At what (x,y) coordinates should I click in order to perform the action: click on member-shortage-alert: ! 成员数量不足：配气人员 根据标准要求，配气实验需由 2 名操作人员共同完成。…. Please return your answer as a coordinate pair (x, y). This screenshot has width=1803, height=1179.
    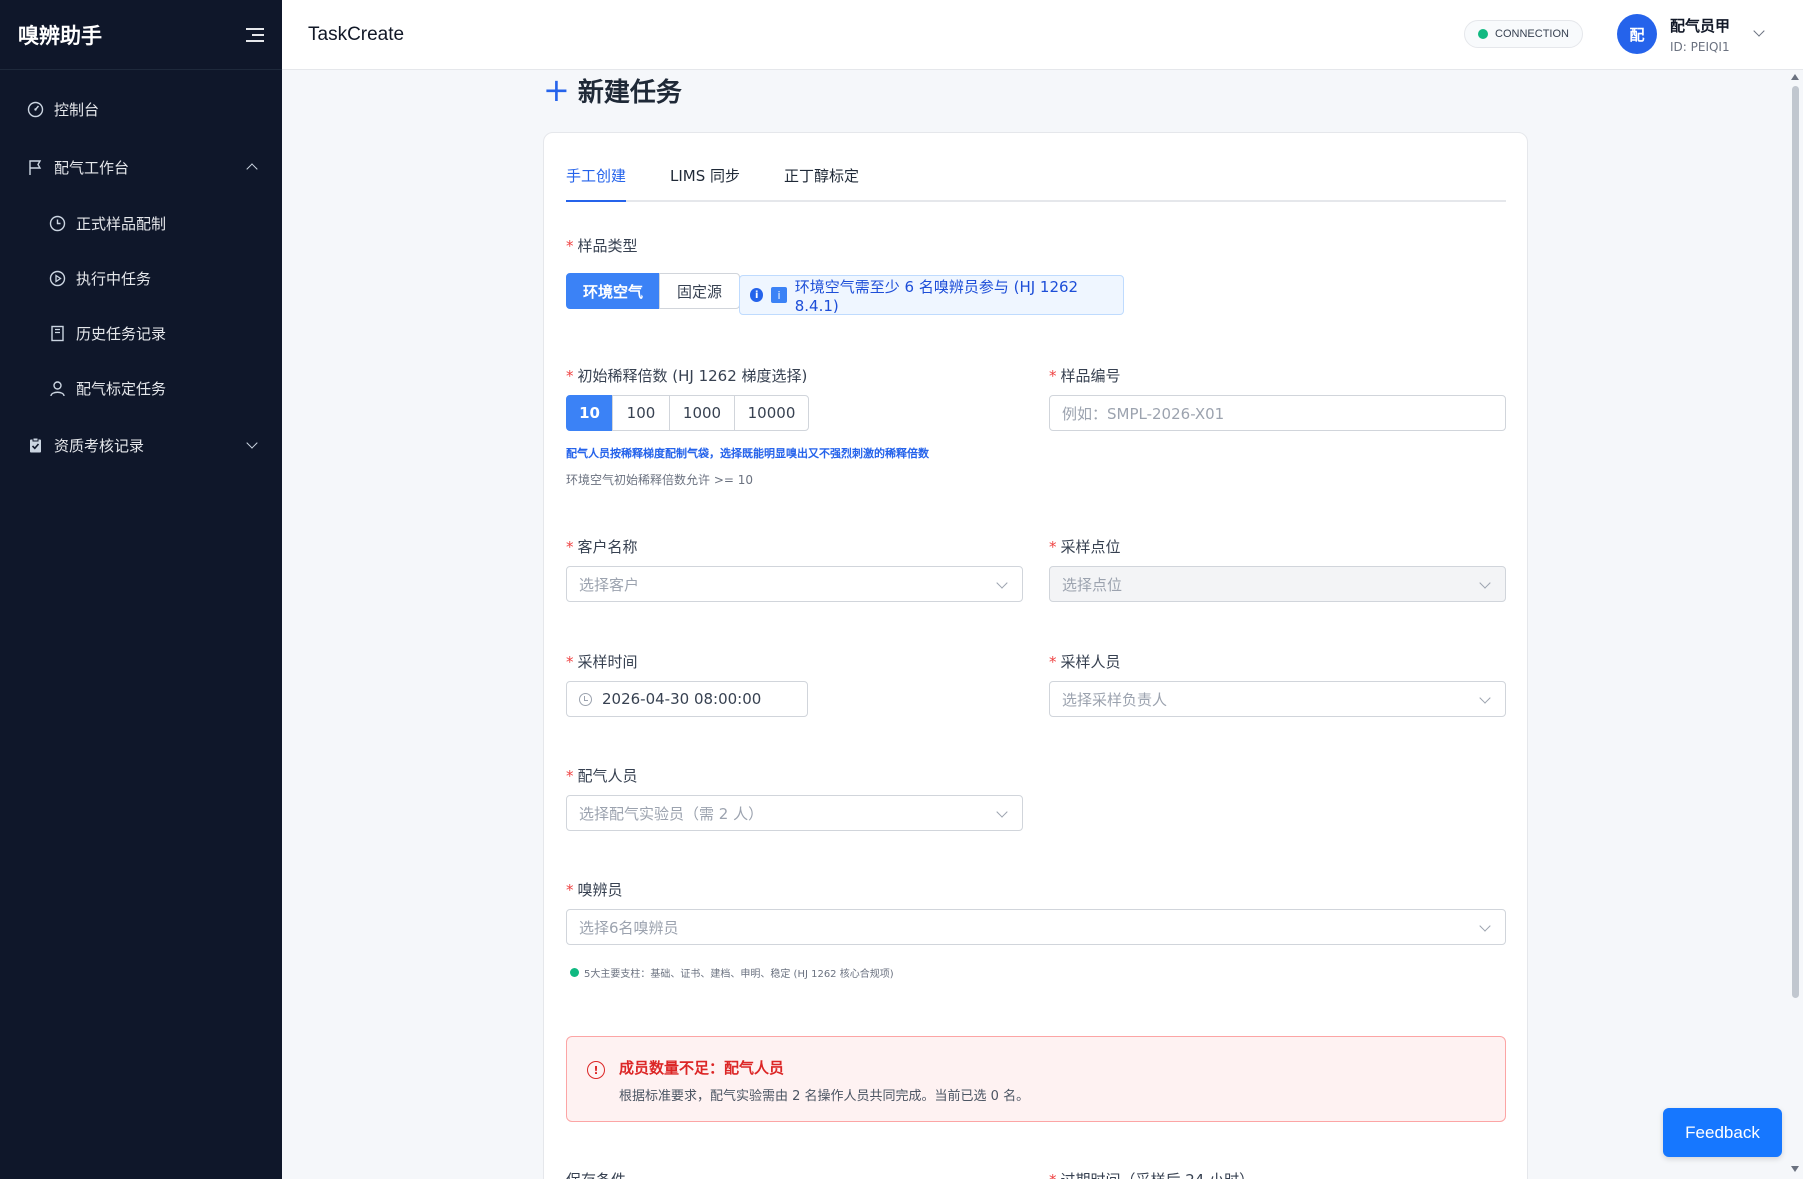
    Looking at the image, I should click on (1036, 1079).